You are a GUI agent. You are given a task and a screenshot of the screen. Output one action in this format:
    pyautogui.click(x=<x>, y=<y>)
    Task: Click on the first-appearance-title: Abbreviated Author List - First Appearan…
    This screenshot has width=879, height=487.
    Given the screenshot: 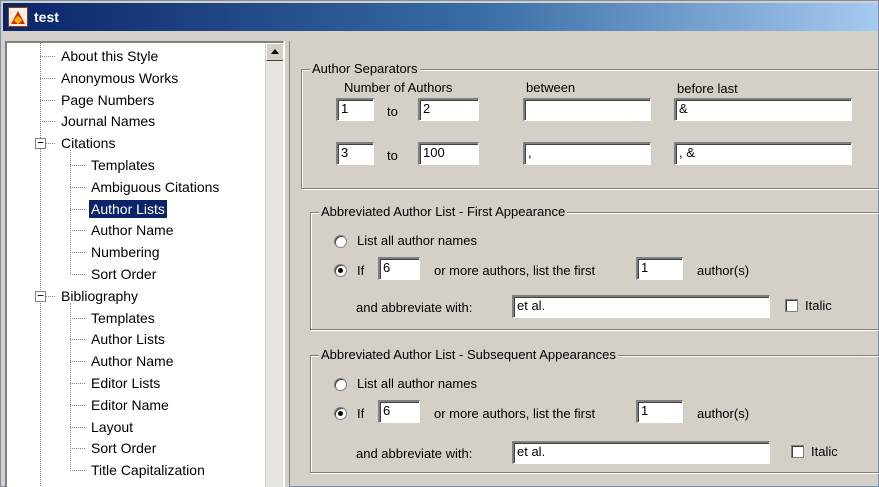 What is the action you would take?
    pyautogui.click(x=443, y=212)
    